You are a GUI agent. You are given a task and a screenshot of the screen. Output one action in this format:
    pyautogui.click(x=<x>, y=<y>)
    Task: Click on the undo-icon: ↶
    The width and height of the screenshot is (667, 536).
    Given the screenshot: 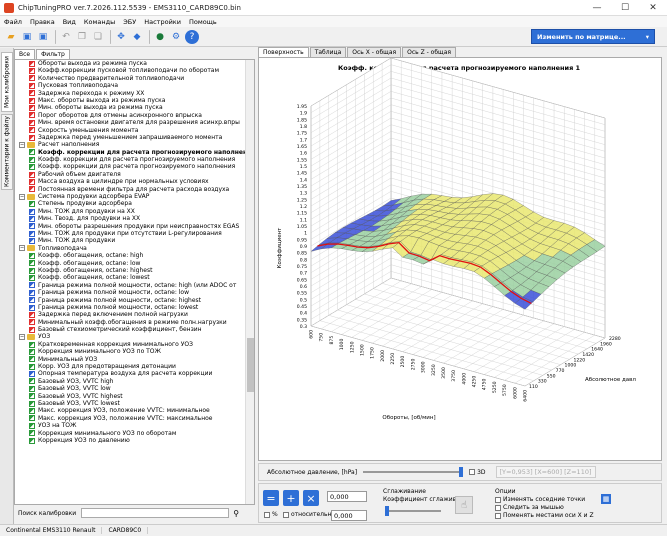 What is the action you would take?
    pyautogui.click(x=66, y=37)
    